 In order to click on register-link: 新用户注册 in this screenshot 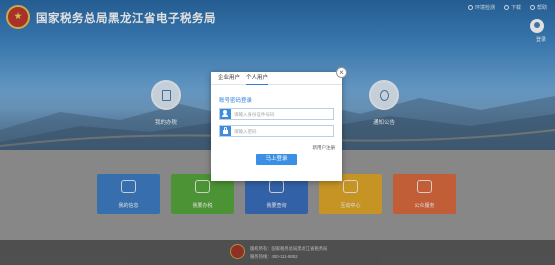, I will do `click(324, 148)`.